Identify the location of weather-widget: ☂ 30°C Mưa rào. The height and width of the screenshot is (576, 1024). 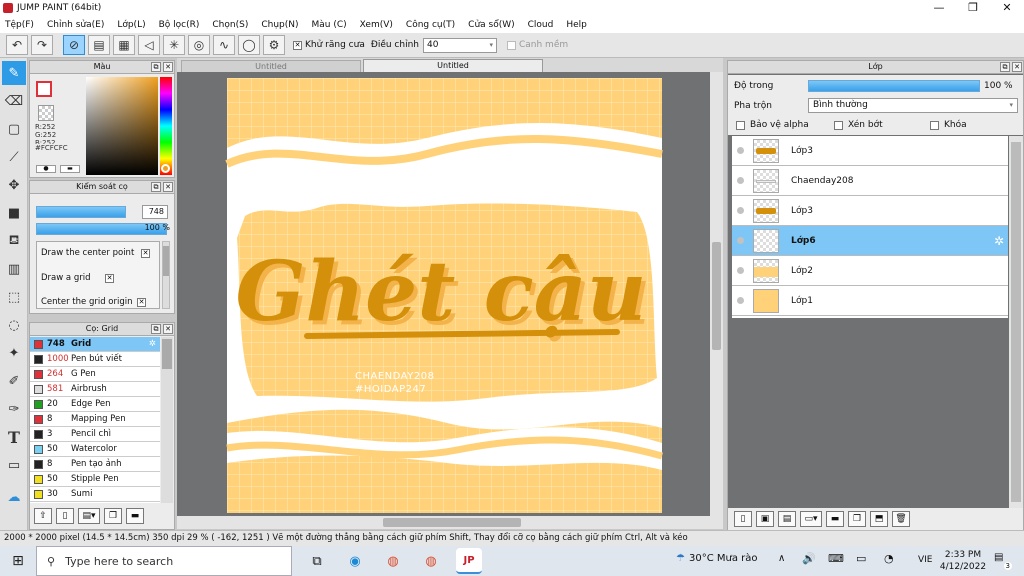
(716, 558).